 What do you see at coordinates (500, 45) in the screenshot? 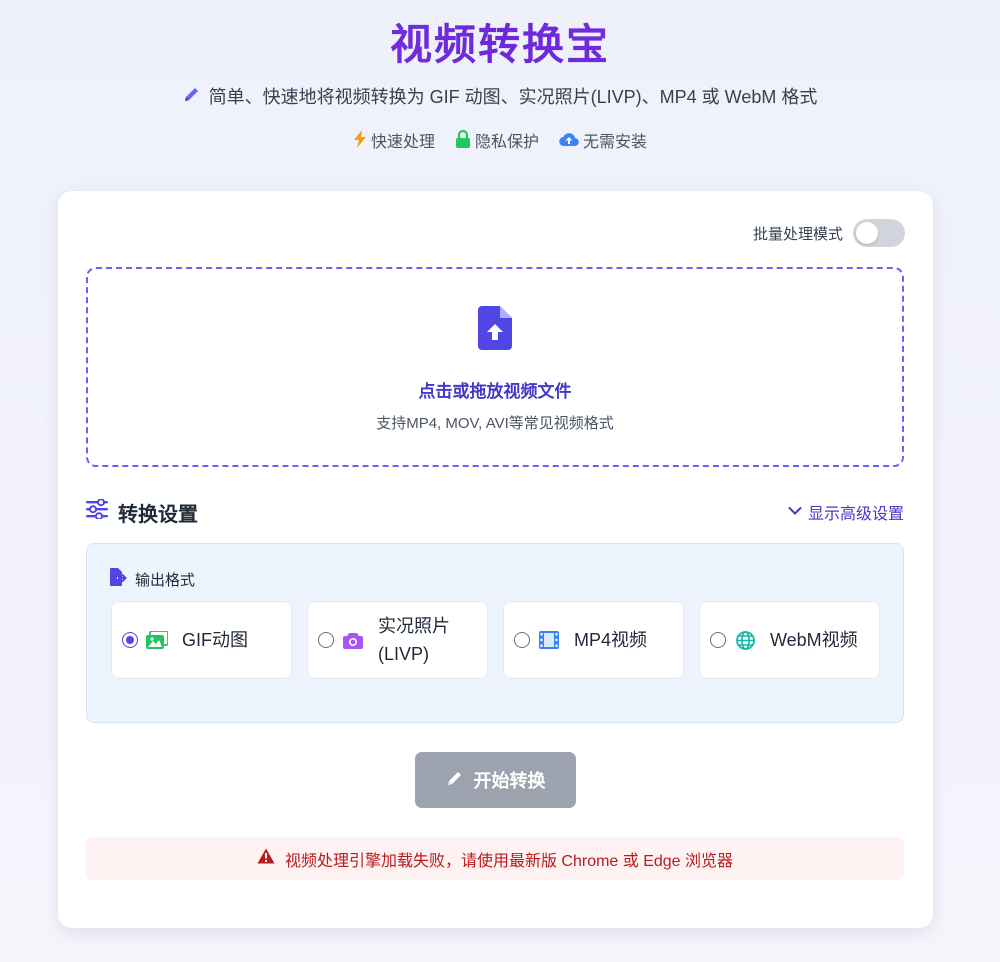
I see `page-title: 视频转换宝` at bounding box center [500, 45].